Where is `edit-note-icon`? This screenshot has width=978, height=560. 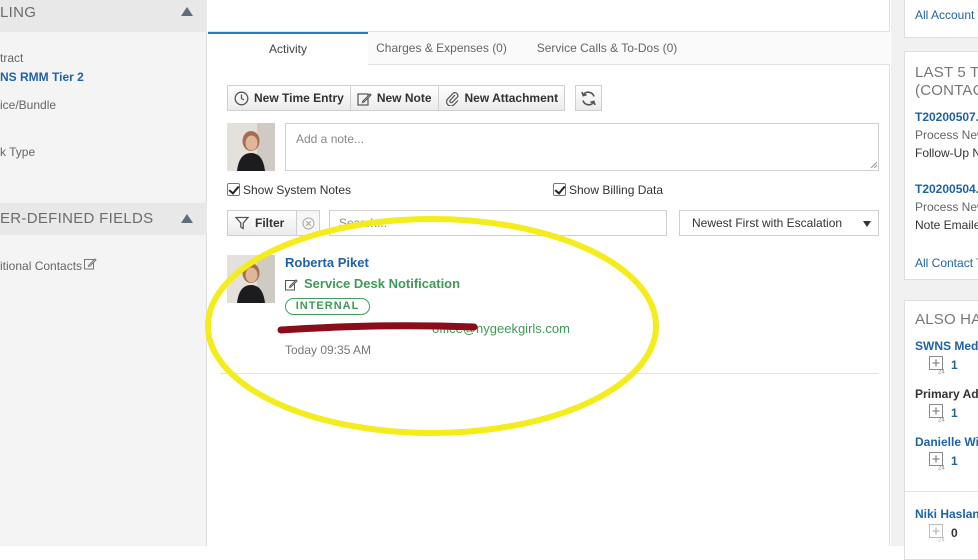 edit-note-icon is located at coordinates (364, 99).